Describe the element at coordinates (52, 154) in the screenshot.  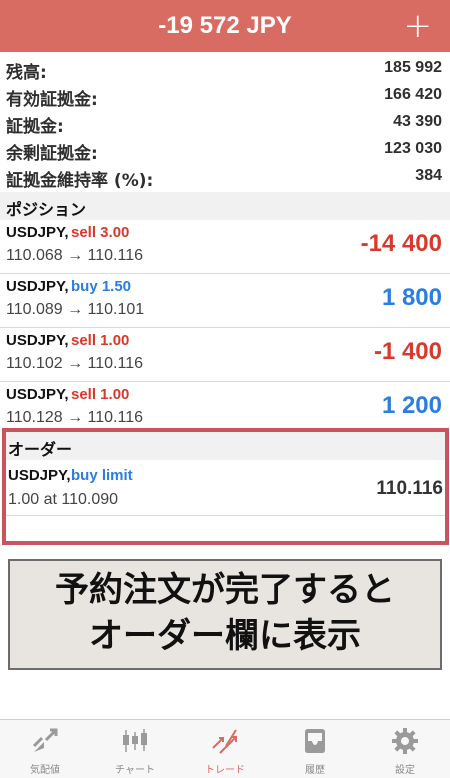
I see `summary-label: 余剰証拠金:` at that location.